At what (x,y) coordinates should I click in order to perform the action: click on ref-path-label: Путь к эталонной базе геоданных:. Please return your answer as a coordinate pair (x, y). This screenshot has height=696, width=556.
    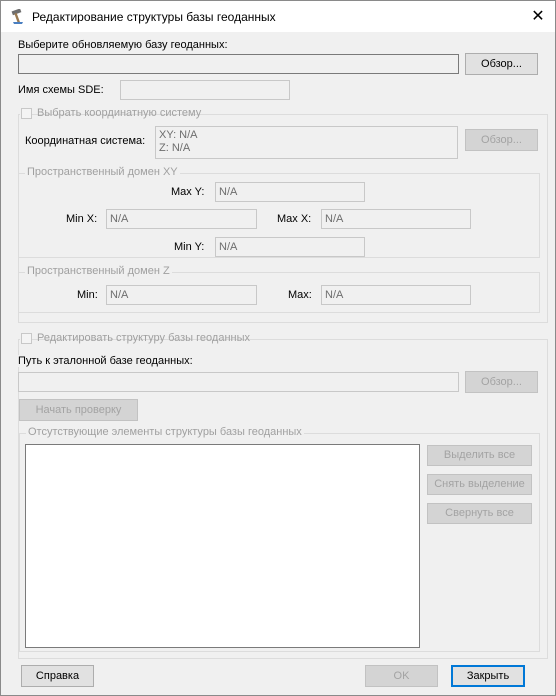
    Looking at the image, I should click on (105, 361).